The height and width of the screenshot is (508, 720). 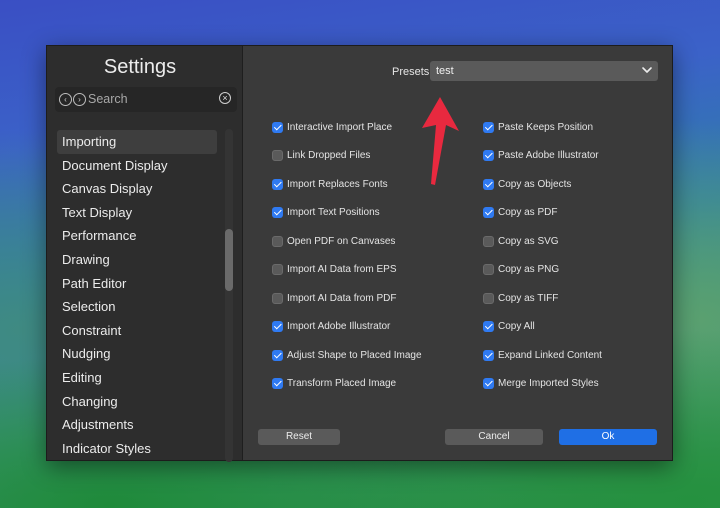 What do you see at coordinates (339, 326) in the screenshot?
I see `checkbox-label: Import Adobe Illustrator` at bounding box center [339, 326].